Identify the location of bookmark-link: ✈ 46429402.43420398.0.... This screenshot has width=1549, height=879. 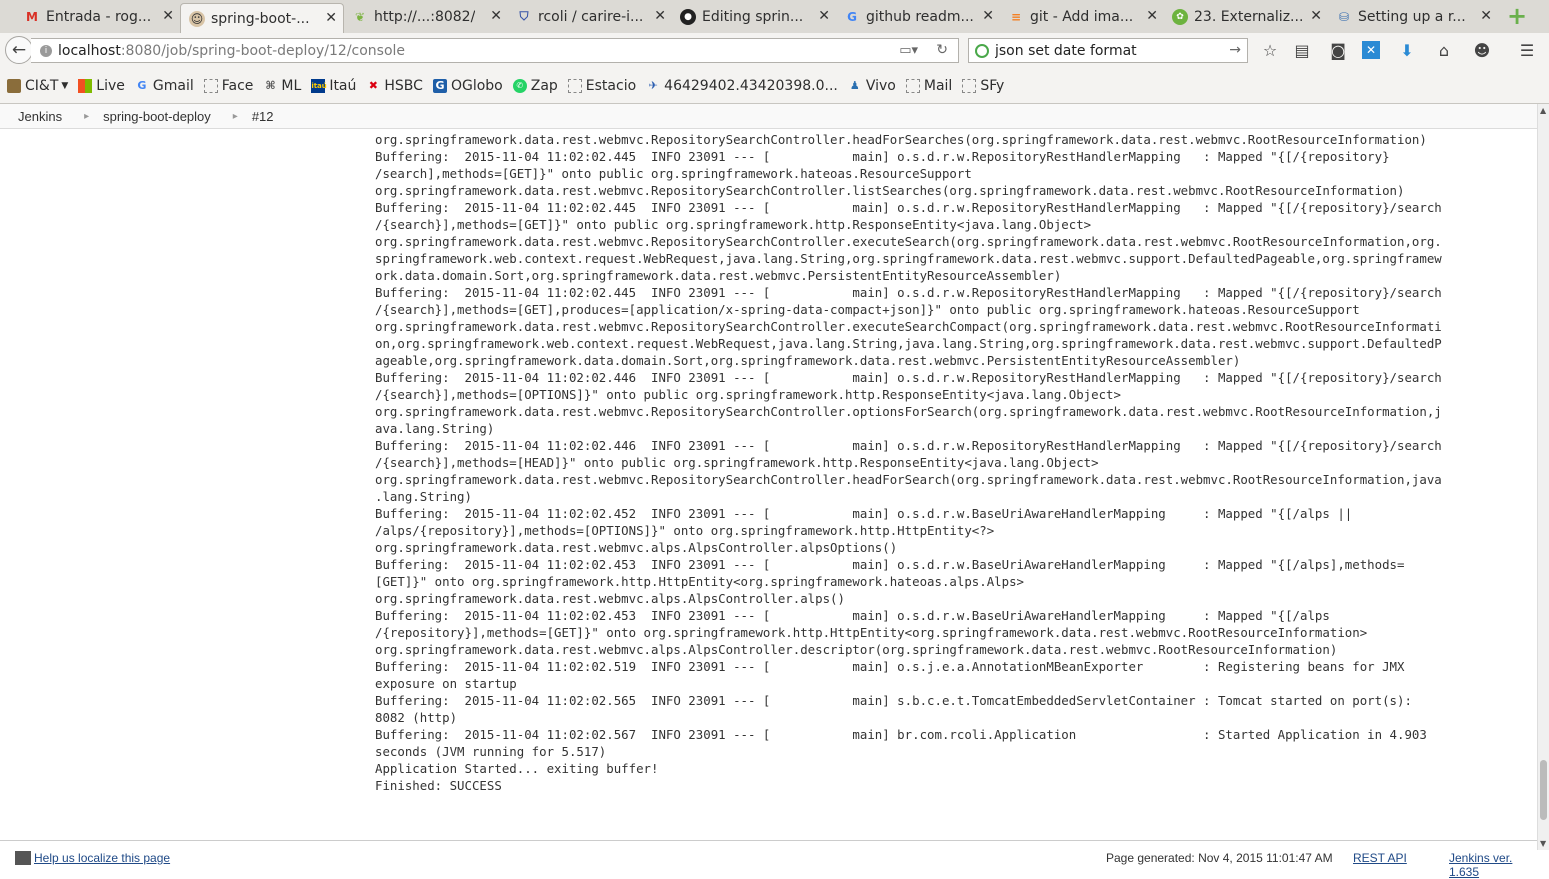
(742, 86).